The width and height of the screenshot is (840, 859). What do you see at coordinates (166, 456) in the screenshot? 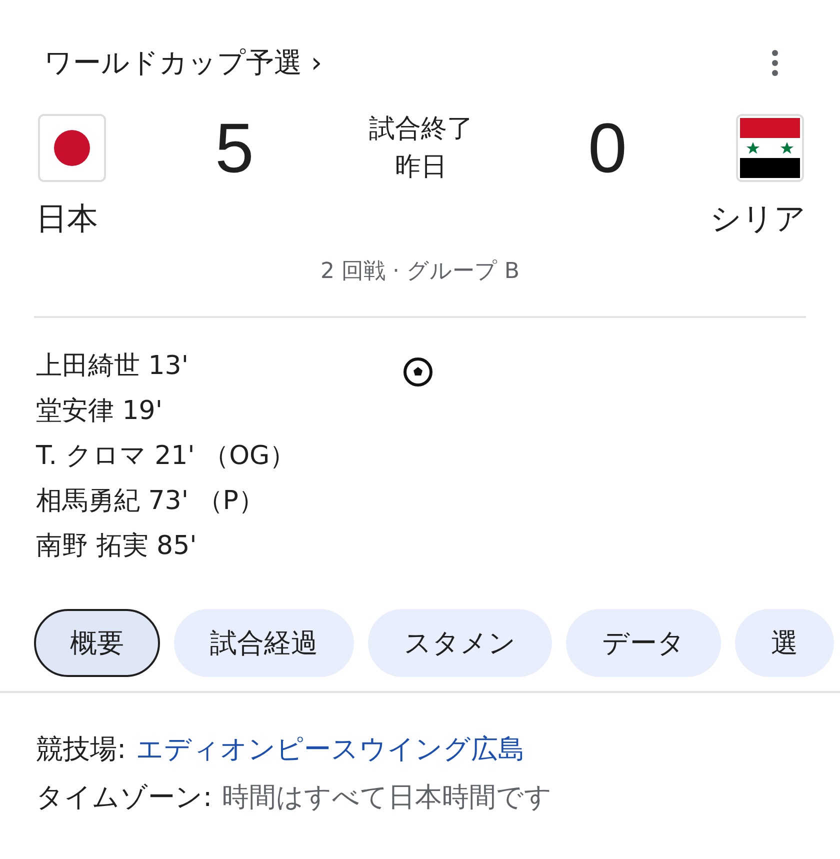
I see `goal-scorer: T. クロマ 21' （OG）` at bounding box center [166, 456].